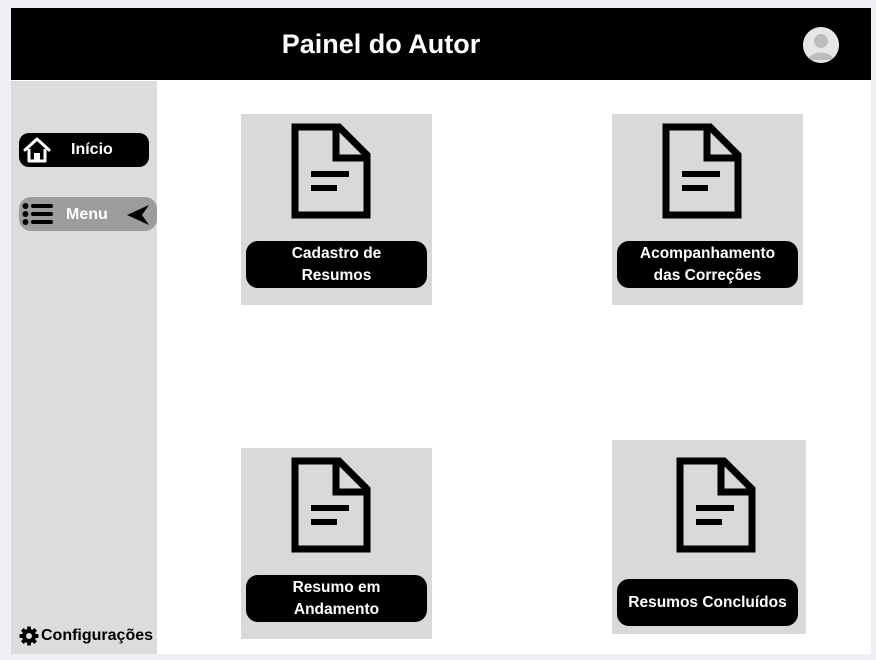 This screenshot has height=660, width=876. I want to click on user-avatar-icon, so click(821, 45).